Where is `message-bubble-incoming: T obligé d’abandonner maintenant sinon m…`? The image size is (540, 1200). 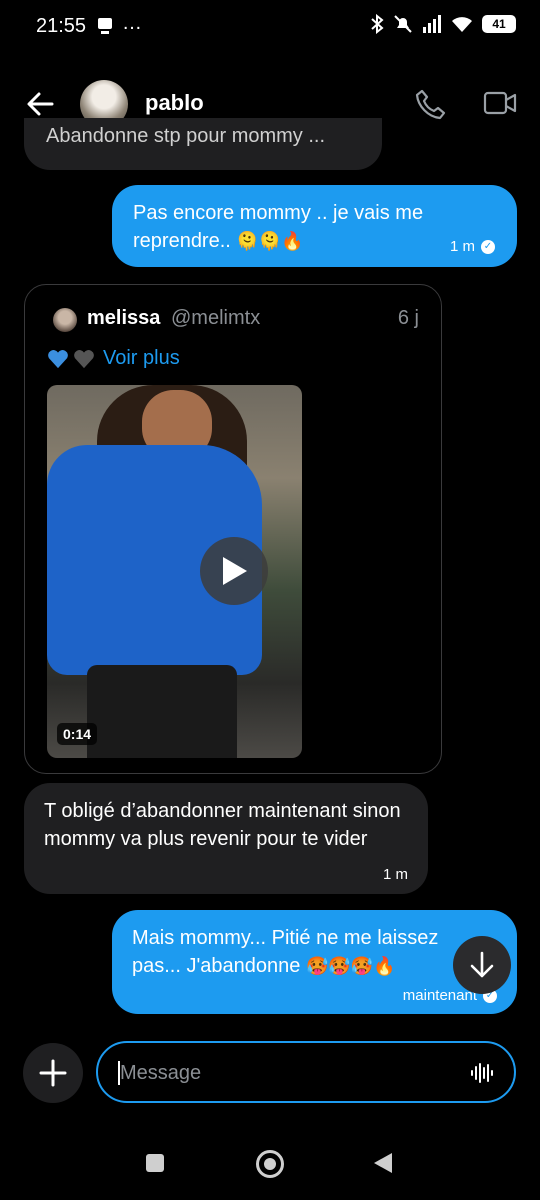
message-bubble-incoming: T obligé d’abandonner maintenant sinon m… is located at coordinates (226, 838).